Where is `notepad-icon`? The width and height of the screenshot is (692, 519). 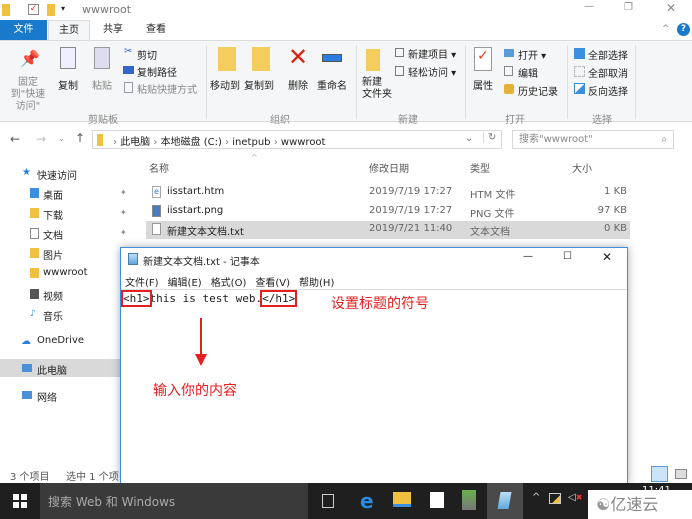 notepad-icon is located at coordinates (504, 500).